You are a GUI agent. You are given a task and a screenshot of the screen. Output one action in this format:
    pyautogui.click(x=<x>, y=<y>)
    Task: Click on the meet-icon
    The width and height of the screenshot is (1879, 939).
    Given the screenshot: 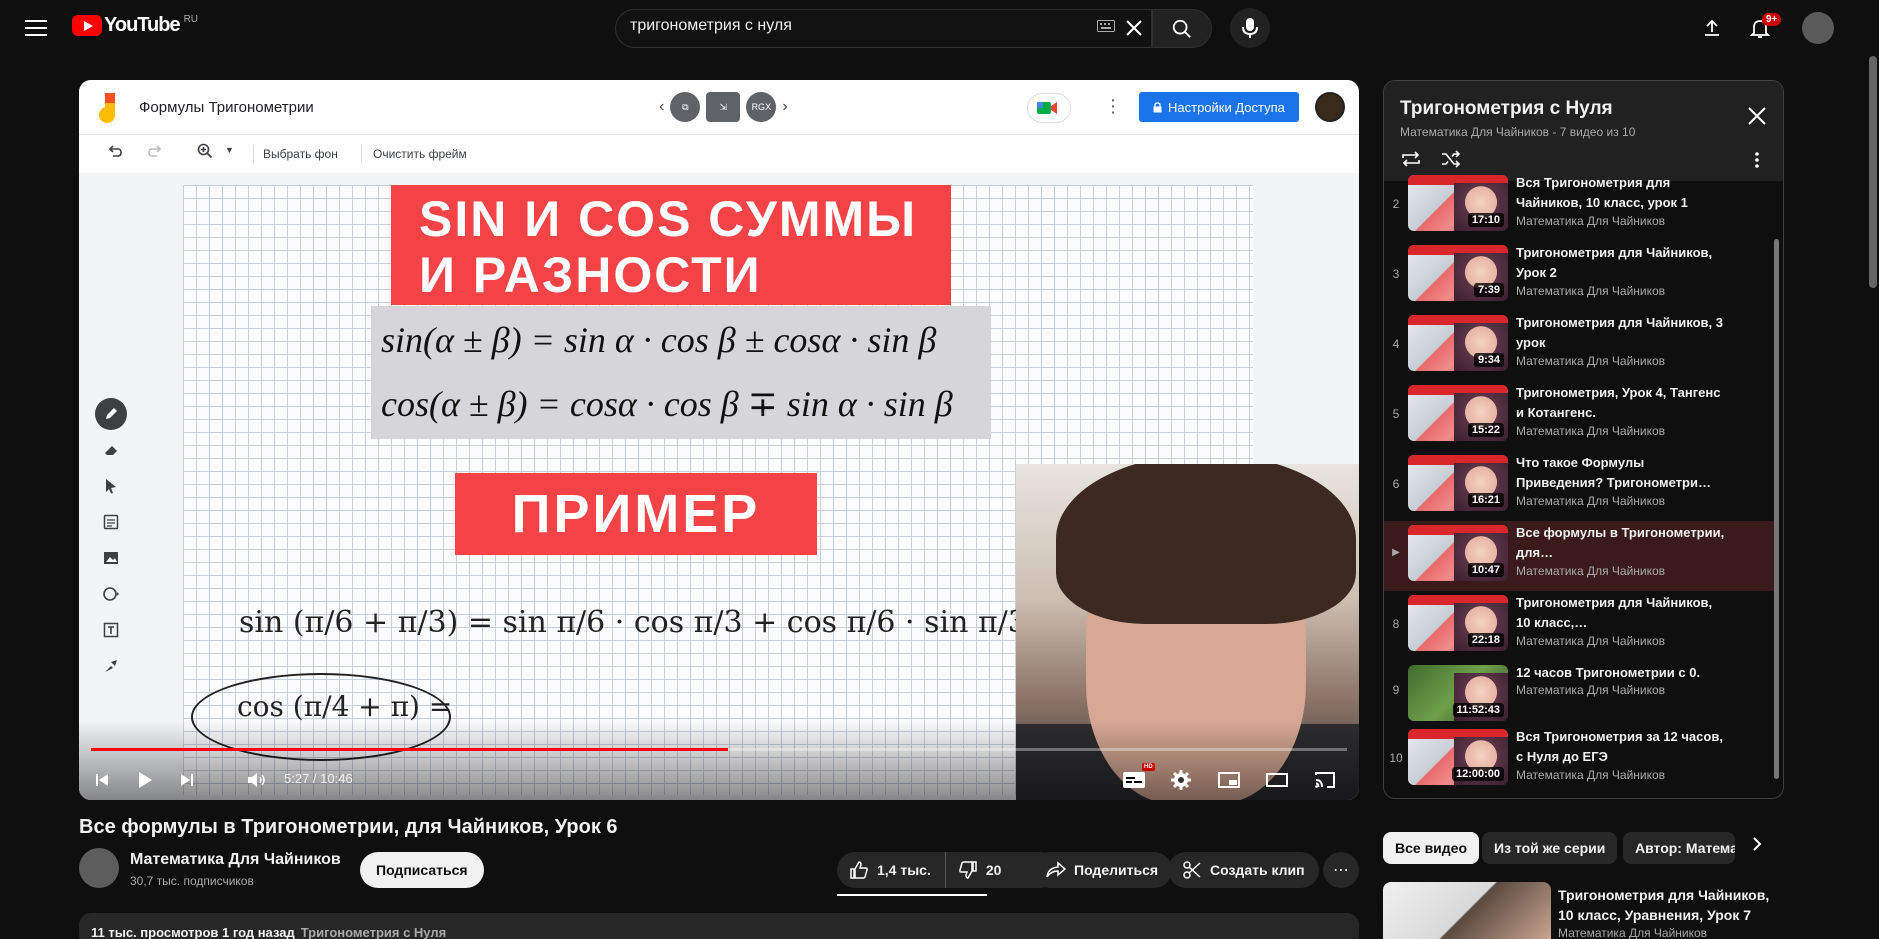 What is the action you would take?
    pyautogui.click(x=1047, y=108)
    